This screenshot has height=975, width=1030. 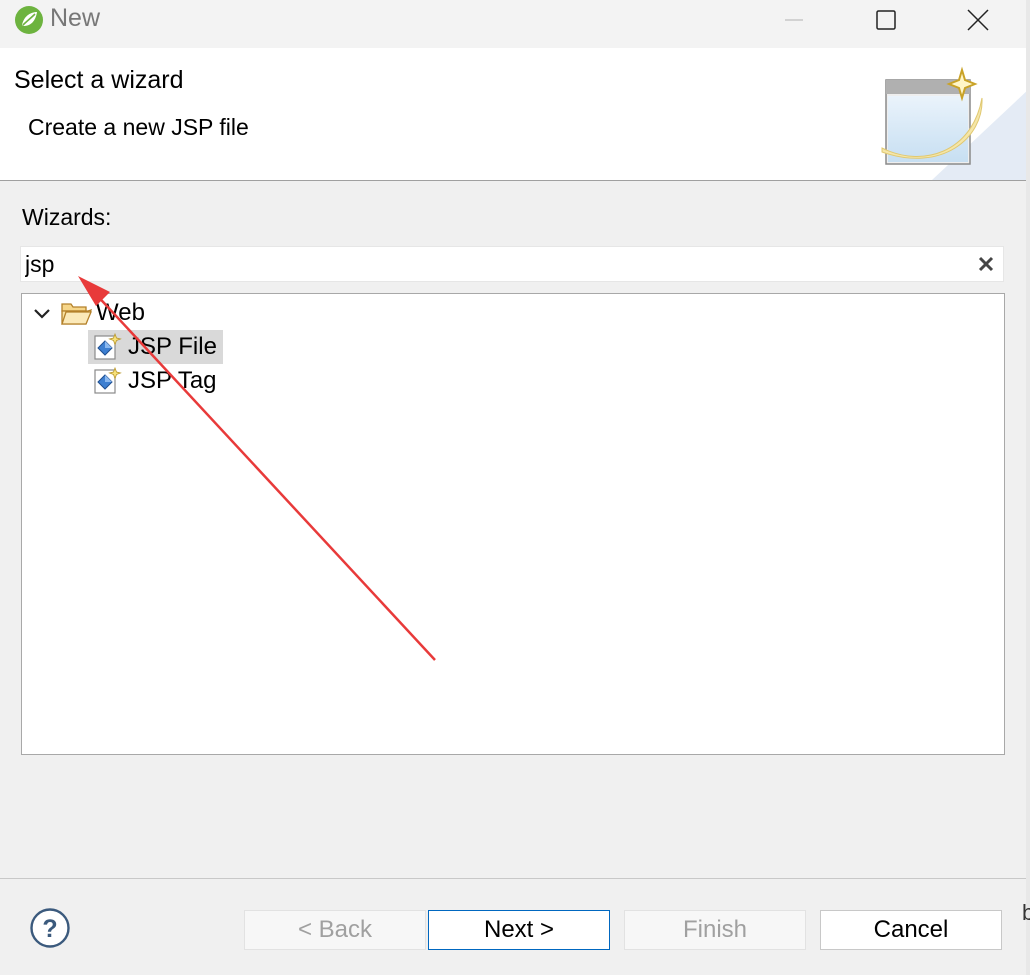 I want to click on finish-button: Finish, so click(x=715, y=930).